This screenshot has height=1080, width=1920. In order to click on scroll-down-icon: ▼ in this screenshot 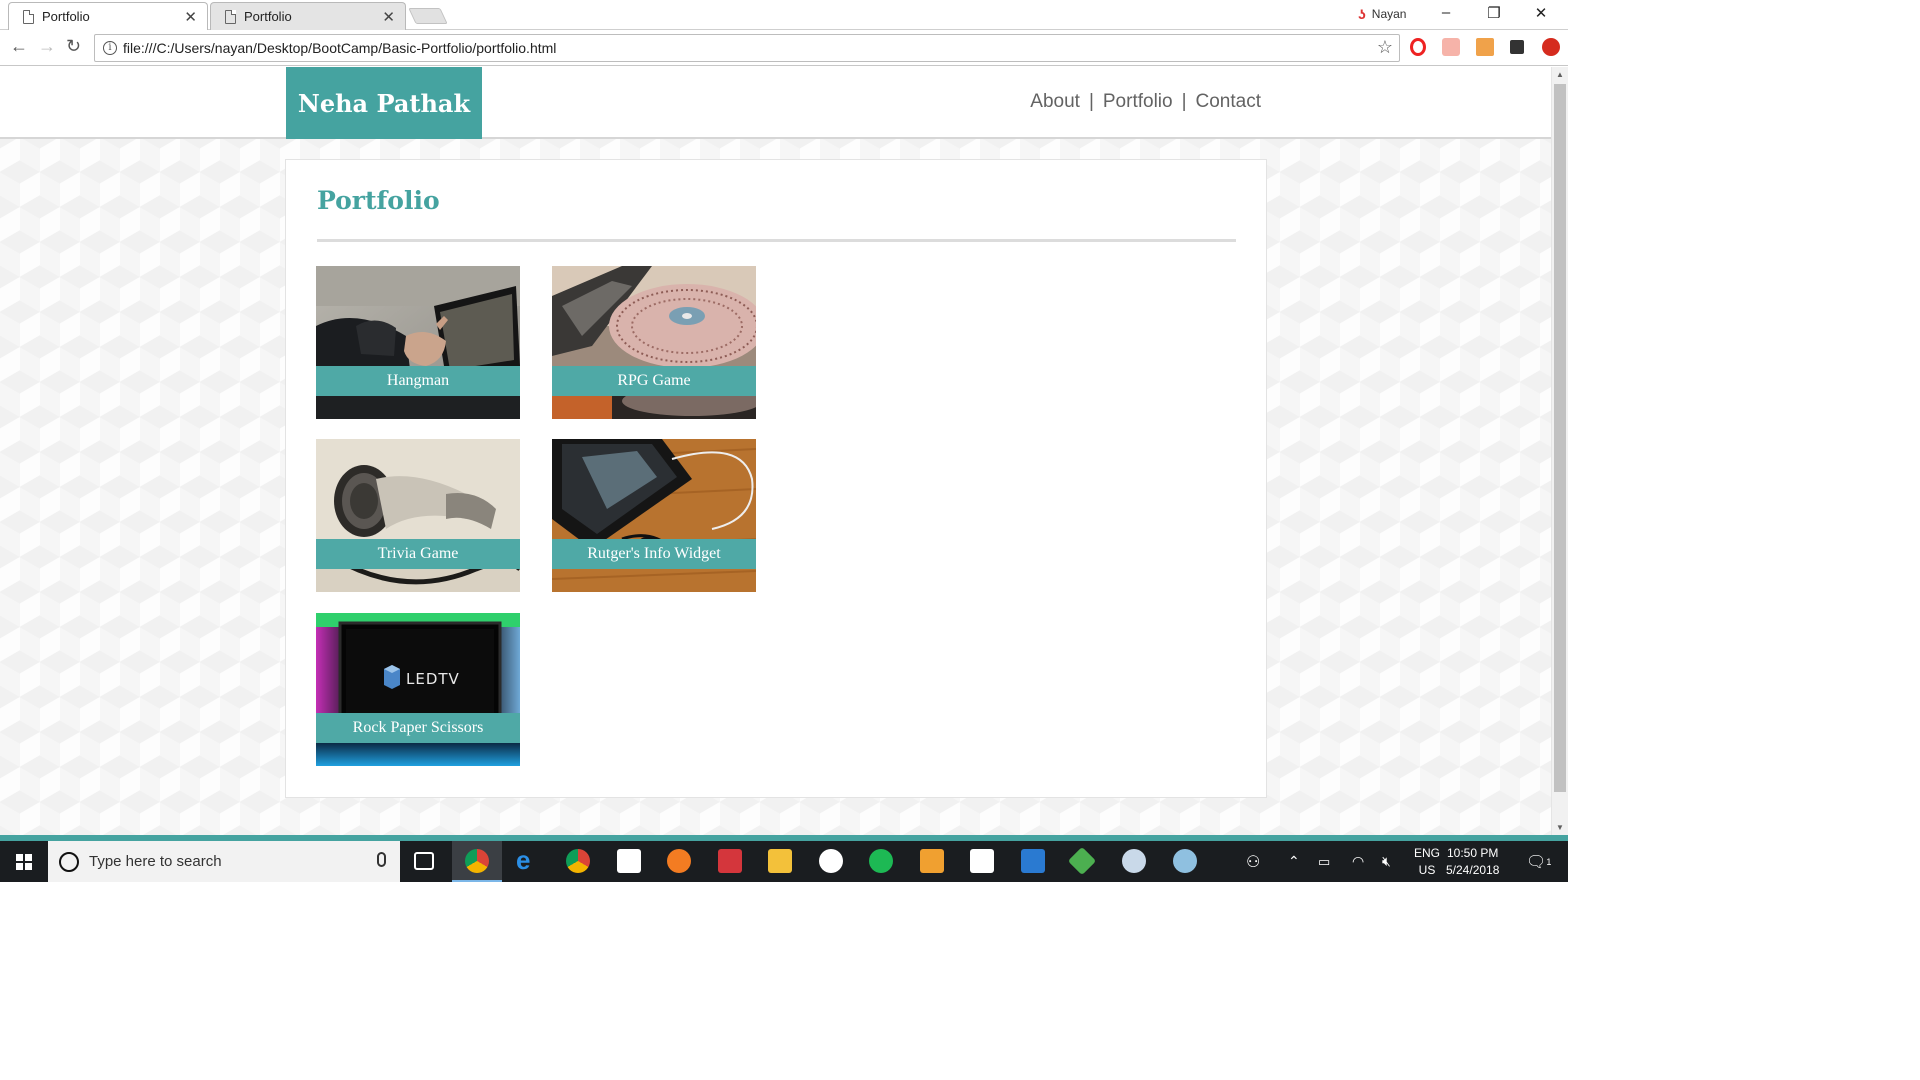, I will do `click(1560, 827)`.